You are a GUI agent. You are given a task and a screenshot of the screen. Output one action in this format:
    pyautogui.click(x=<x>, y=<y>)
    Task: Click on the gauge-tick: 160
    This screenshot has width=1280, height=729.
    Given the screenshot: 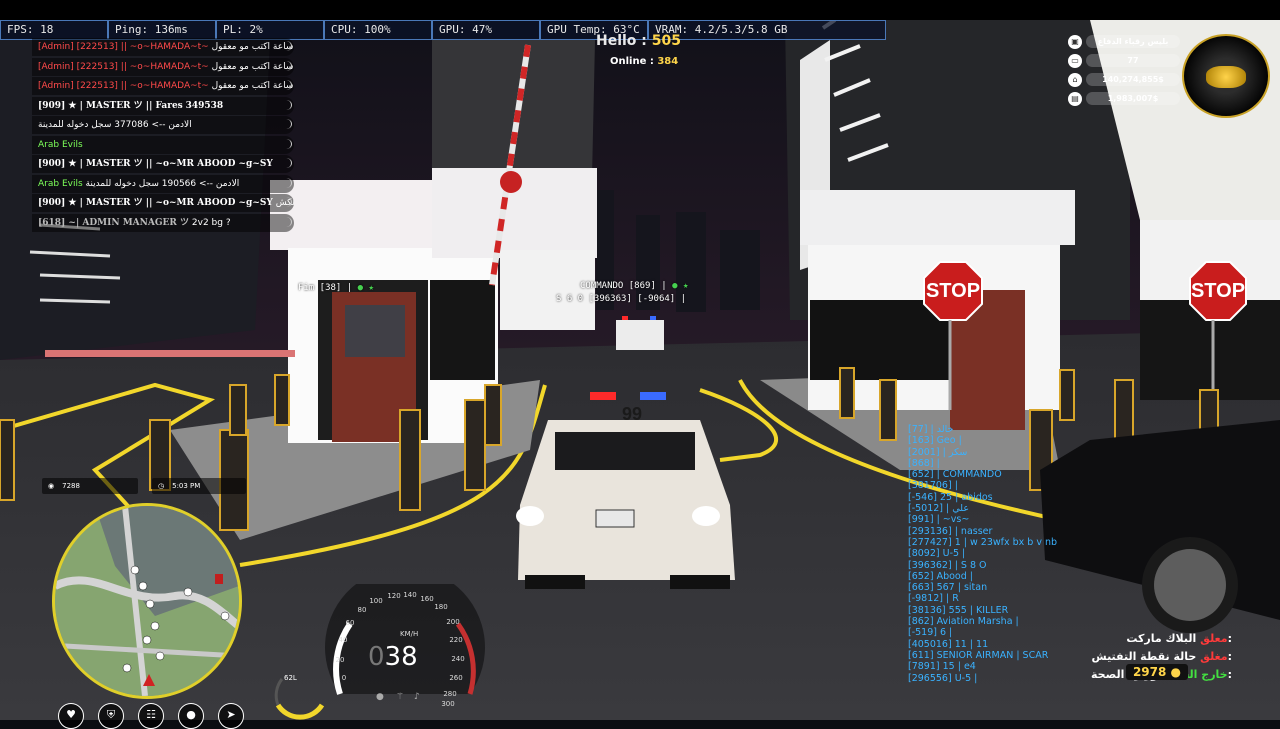 What is the action you would take?
    pyautogui.click(x=426, y=599)
    